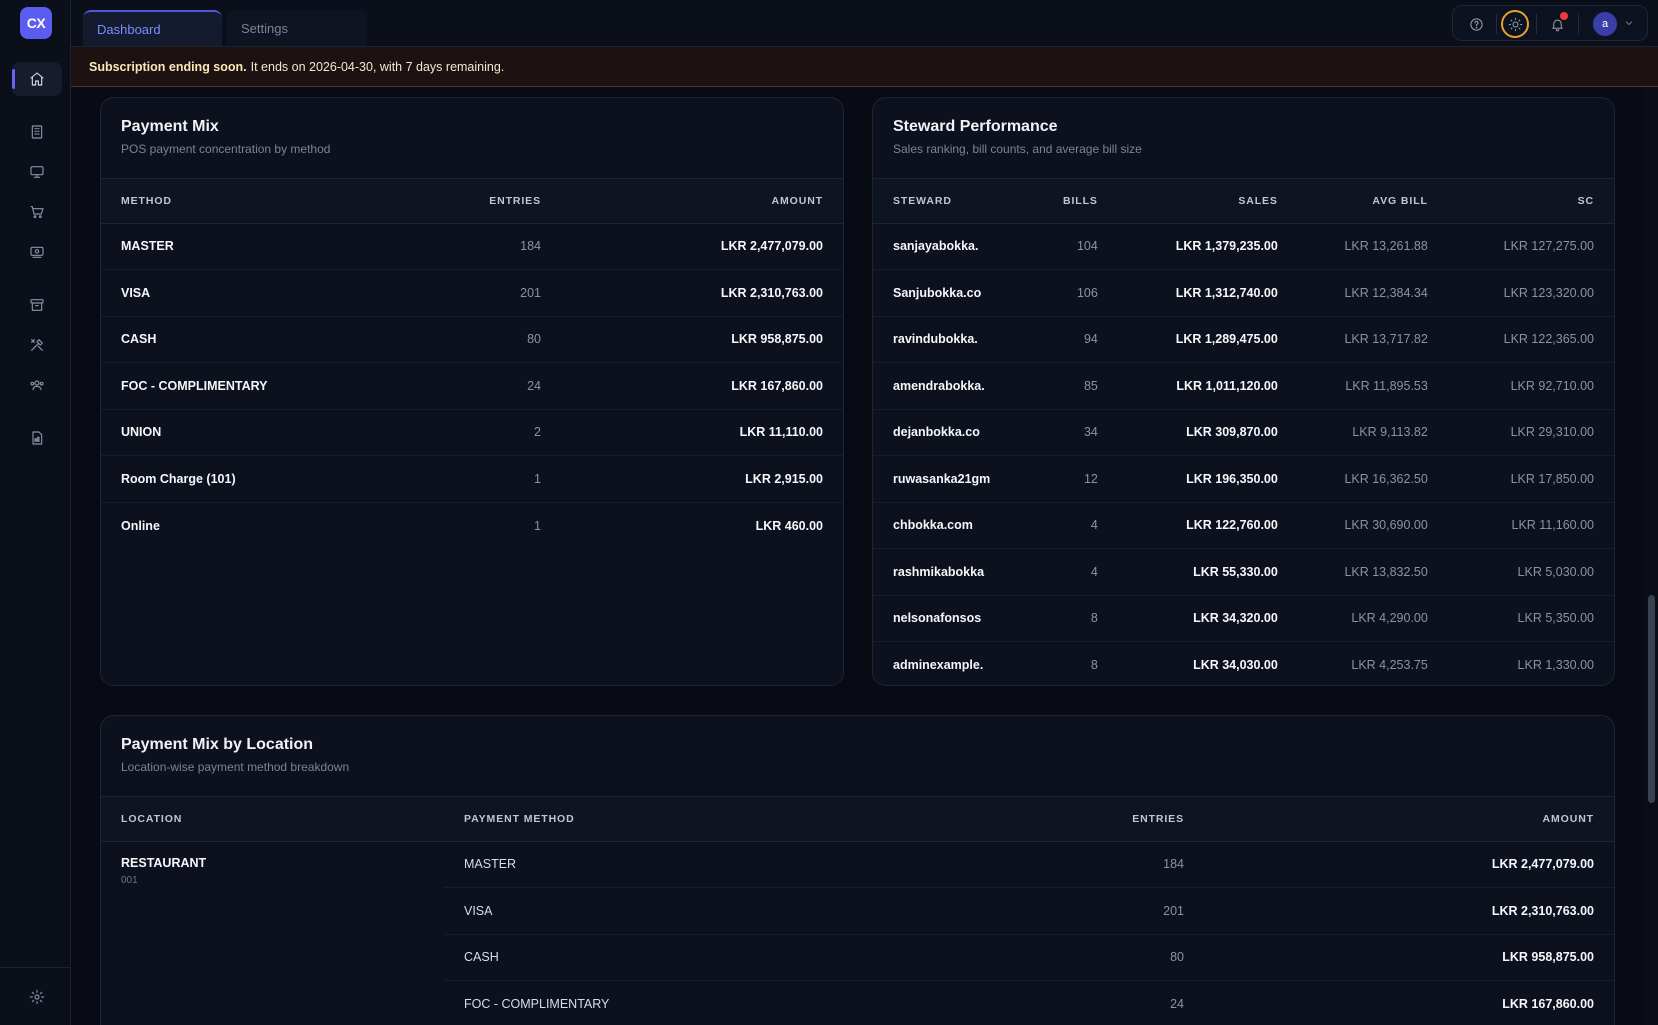 Image resolution: width=1658 pixels, height=1025 pixels. I want to click on avg-bill-cell: LKR 4,253.75, so click(1389, 665).